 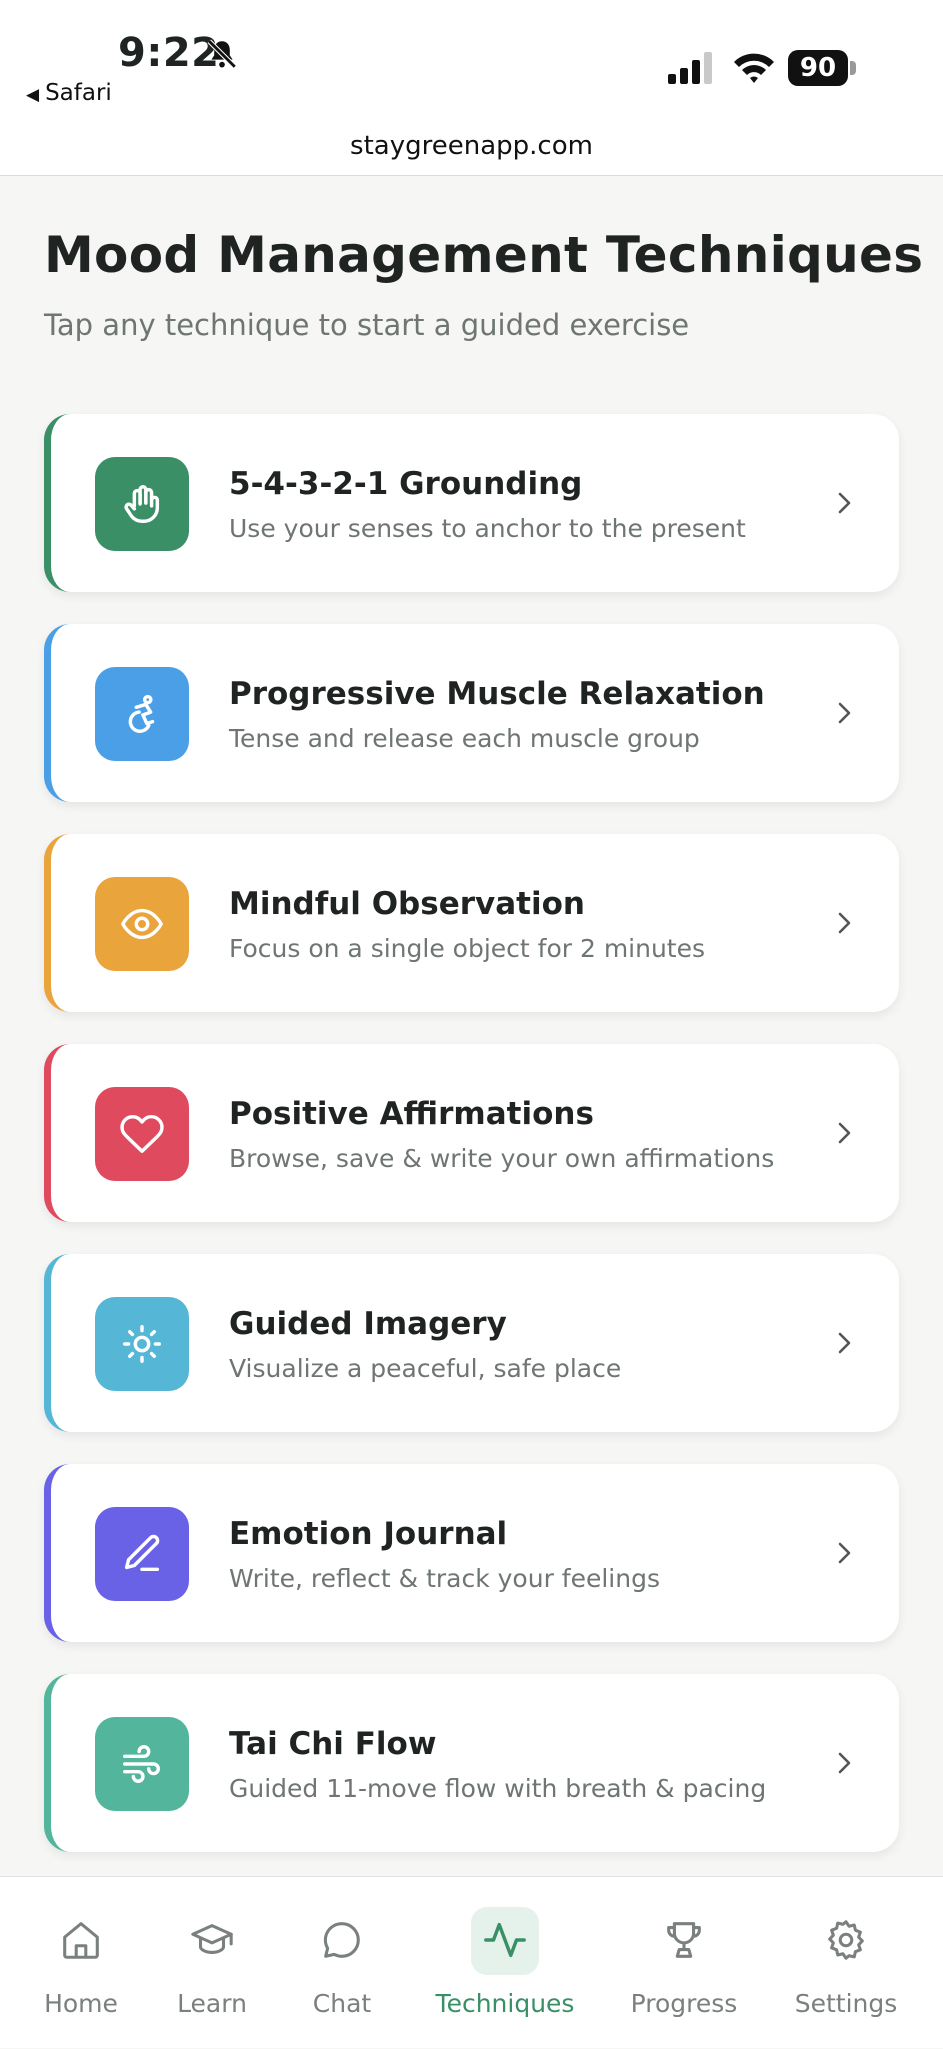 I want to click on battery-indicator: 90, so click(x=823, y=68).